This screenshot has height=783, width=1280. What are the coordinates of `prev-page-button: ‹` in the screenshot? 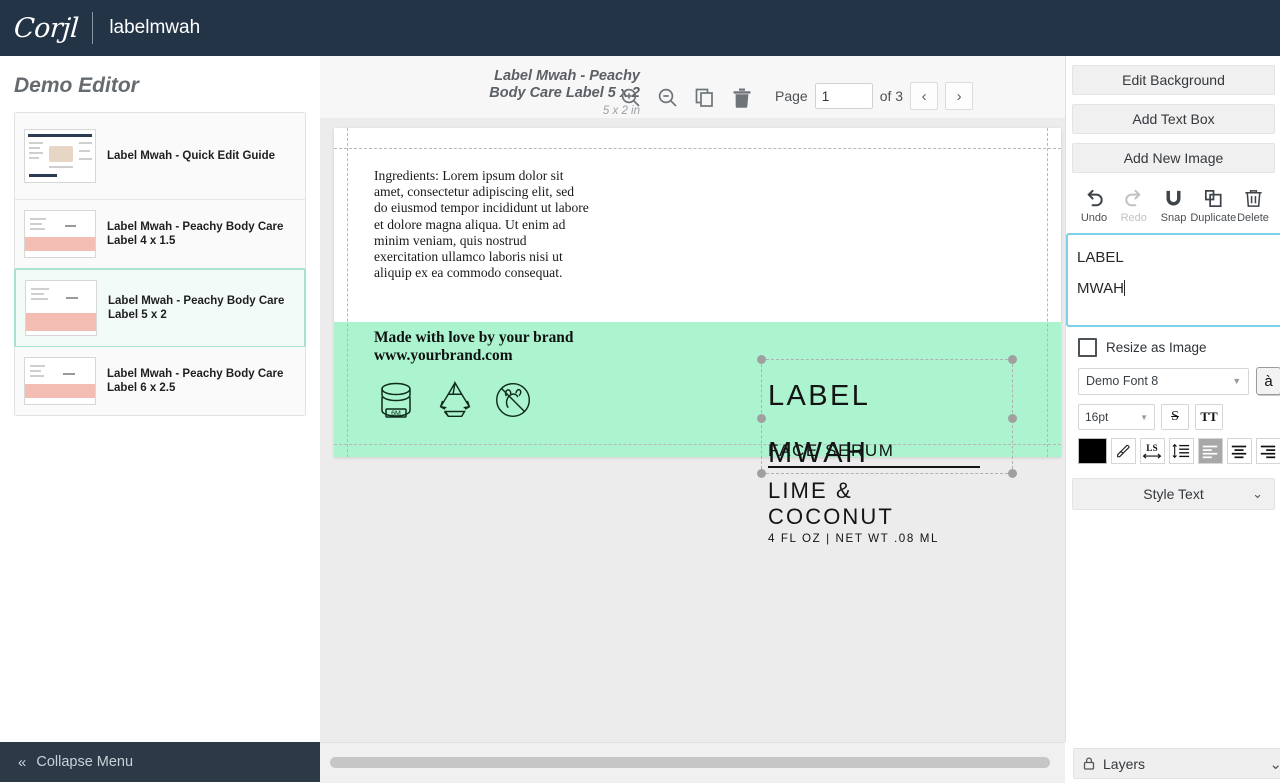 It's located at (924, 96).